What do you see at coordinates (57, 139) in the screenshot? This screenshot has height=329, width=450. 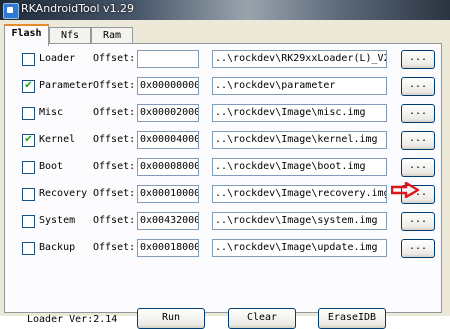 I see `row-label: Kernel` at bounding box center [57, 139].